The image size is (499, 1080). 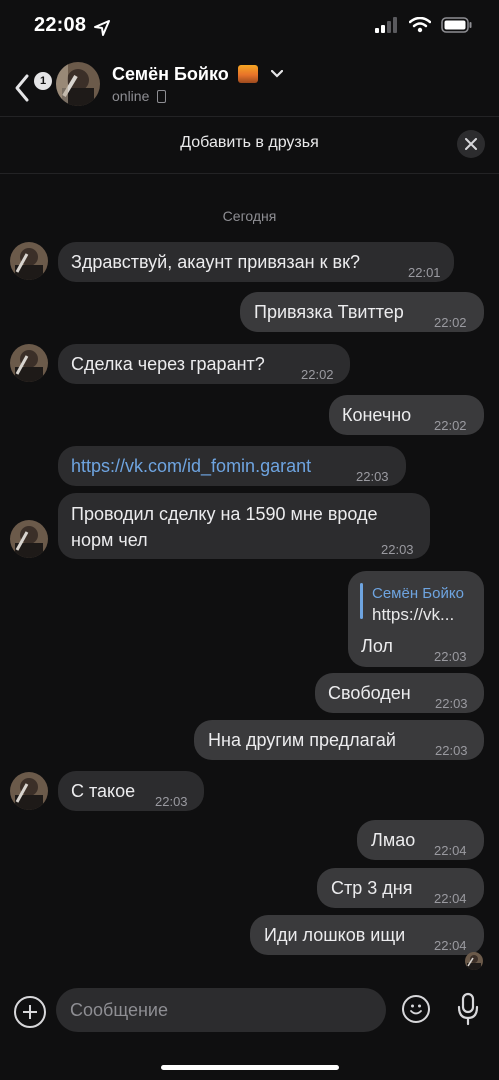 I want to click on home-indicator, so click(x=250, y=1067).